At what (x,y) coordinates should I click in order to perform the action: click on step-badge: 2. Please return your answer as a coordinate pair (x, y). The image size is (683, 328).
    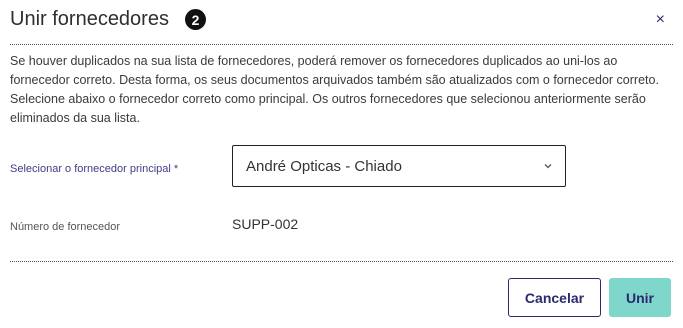
    Looking at the image, I should click on (195, 19).